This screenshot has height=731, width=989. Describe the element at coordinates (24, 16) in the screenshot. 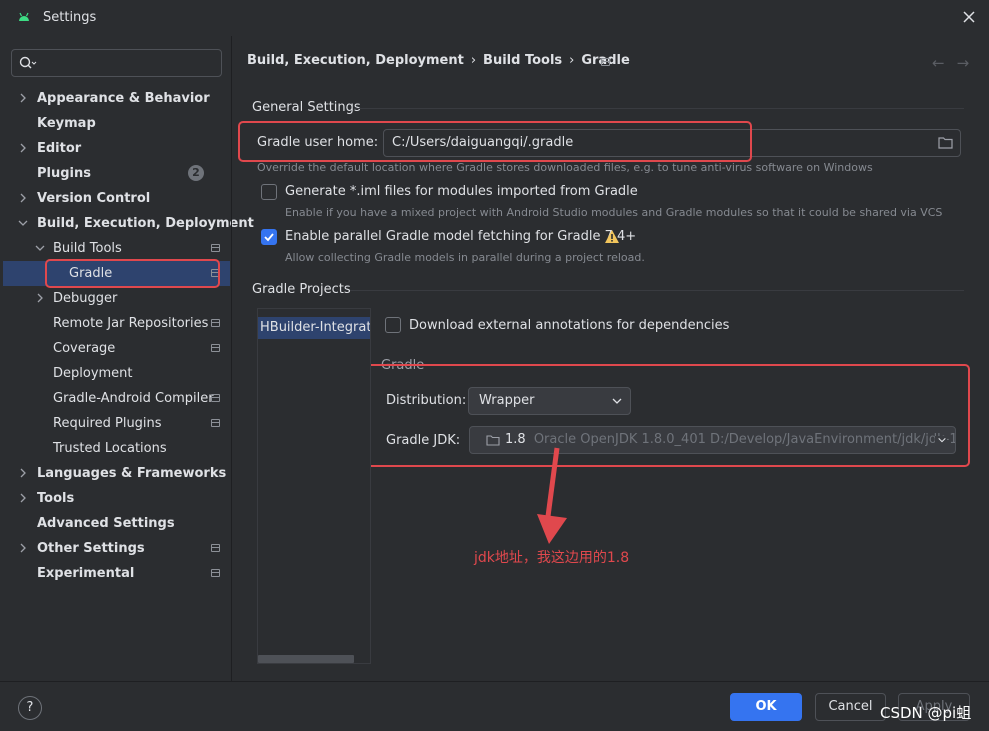

I see `android-icon` at that location.